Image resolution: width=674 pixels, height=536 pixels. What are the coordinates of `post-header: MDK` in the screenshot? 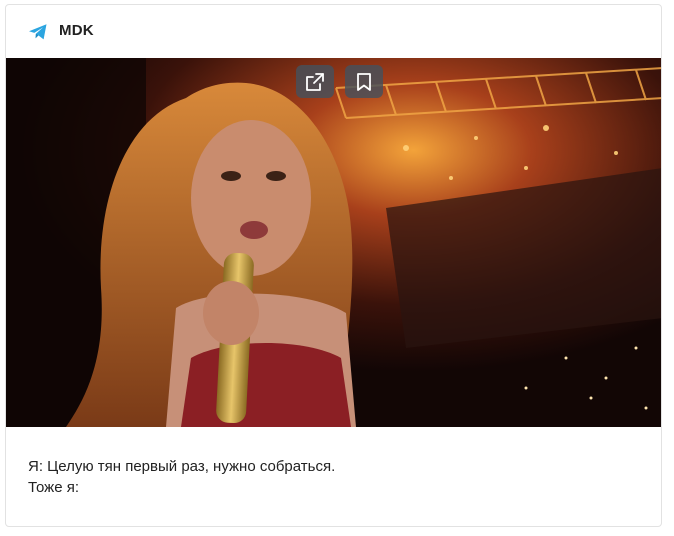 It's located at (333, 32).